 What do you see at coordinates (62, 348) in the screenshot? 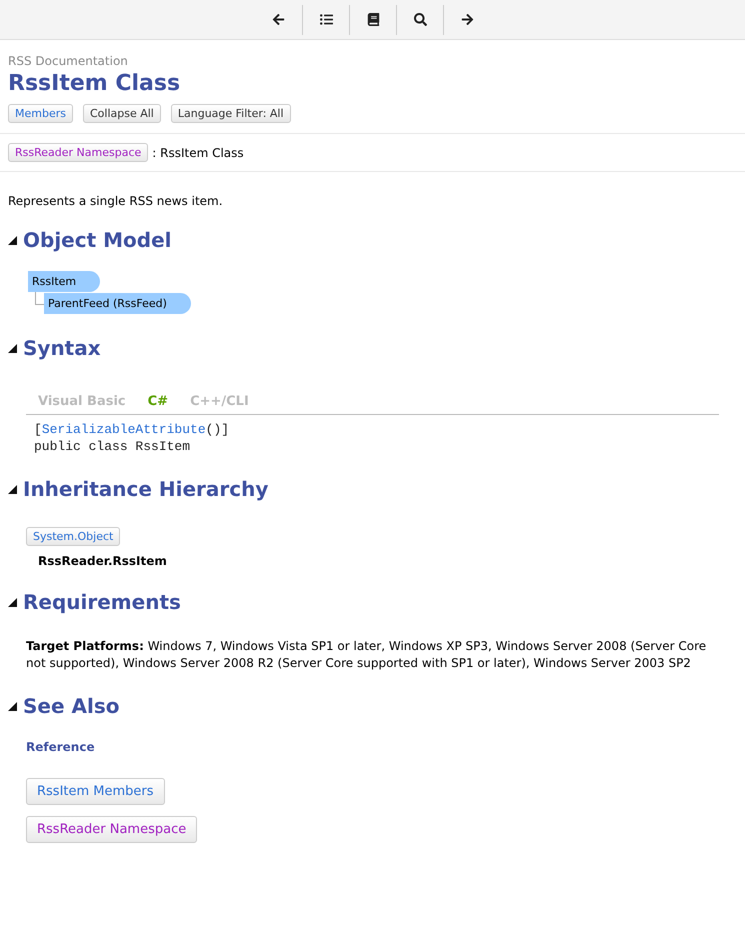
I see `section-heading: Syntax` at bounding box center [62, 348].